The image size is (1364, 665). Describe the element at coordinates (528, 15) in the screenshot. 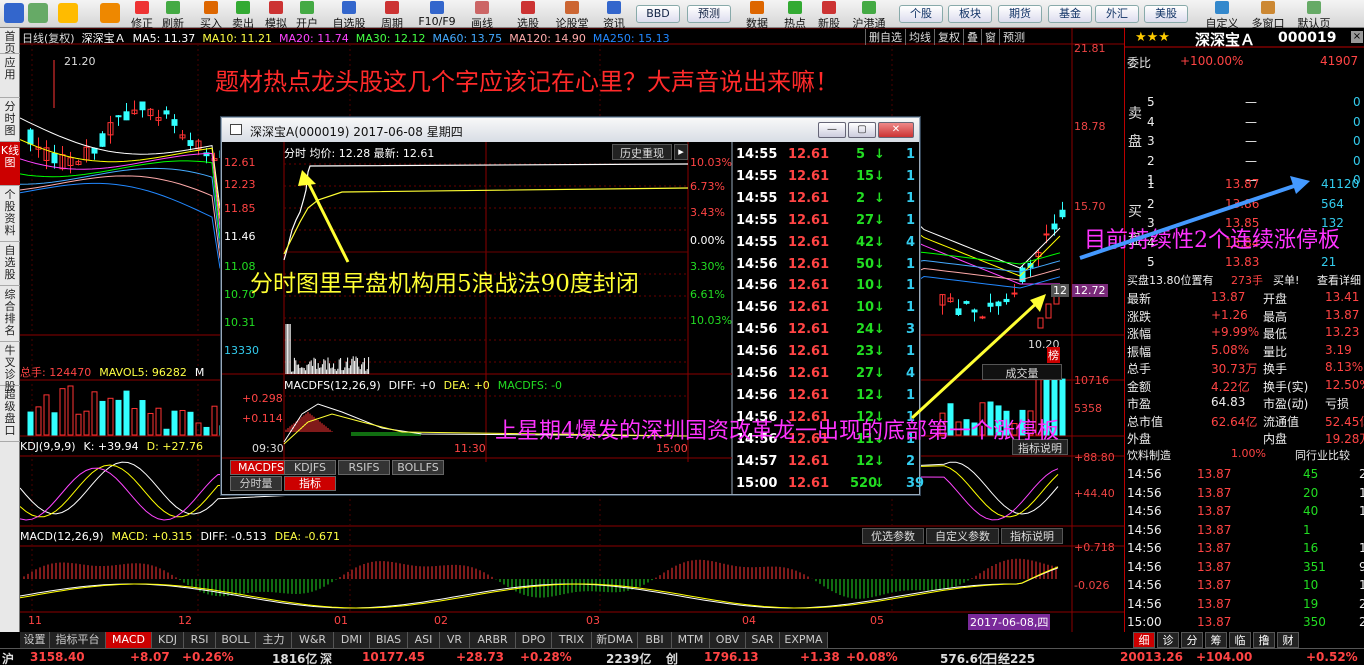

I see `toolbar-item-10: 选股` at that location.